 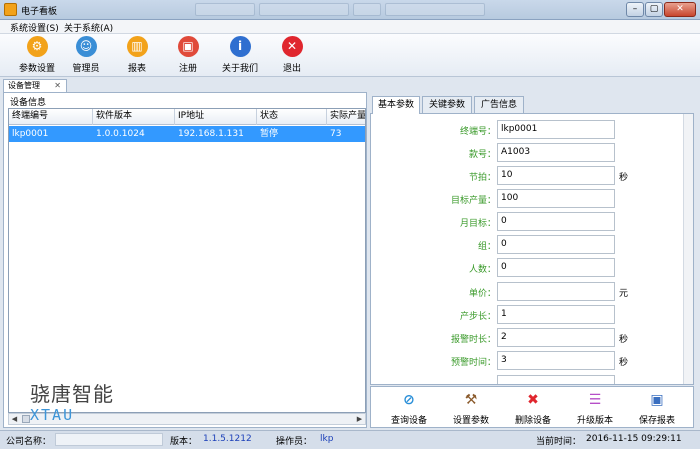 What do you see at coordinates (211, 134) in the screenshot?
I see `table-cell: 192.168.1.131` at bounding box center [211, 134].